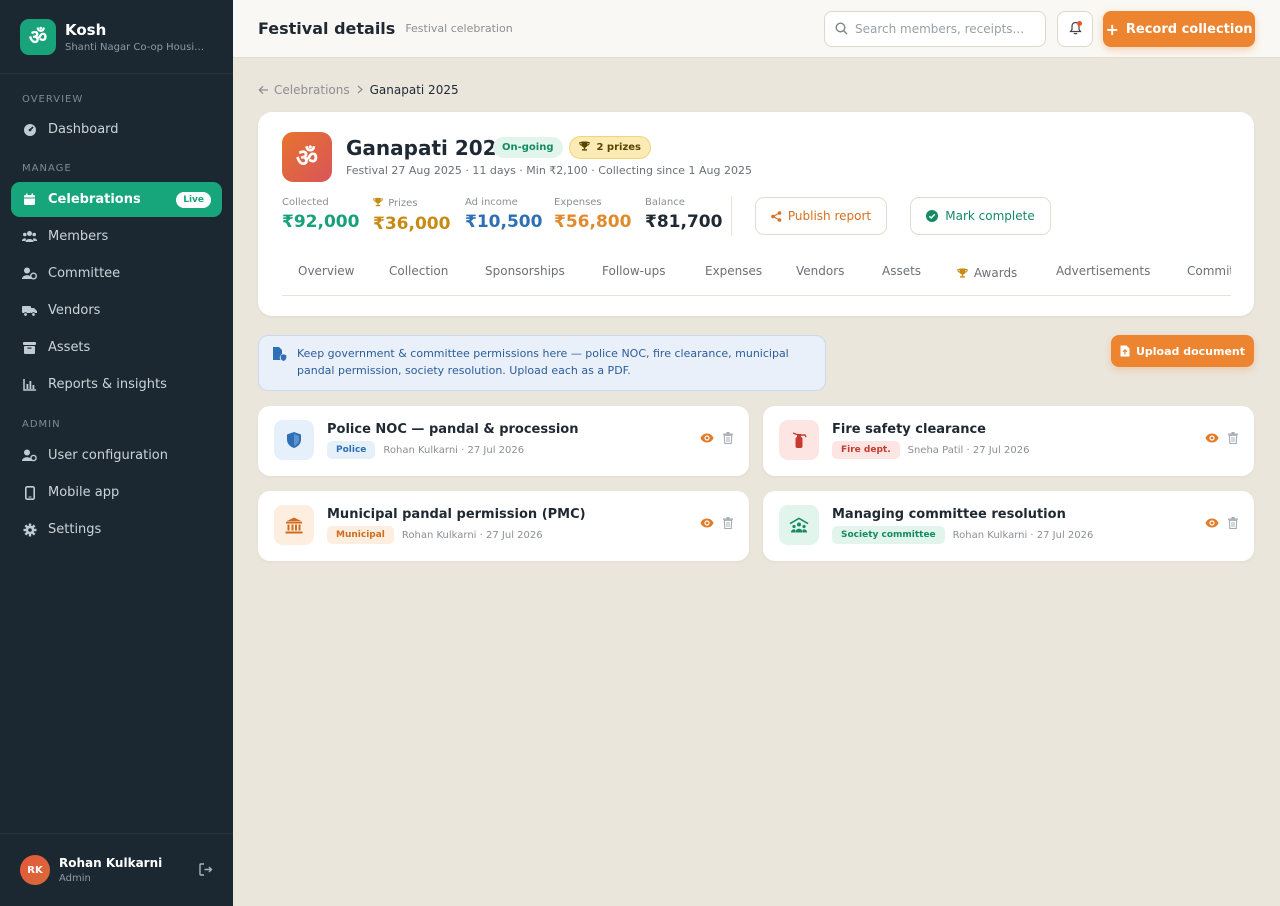  What do you see at coordinates (193, 199) in the screenshot?
I see `live-badge: Live` at bounding box center [193, 199].